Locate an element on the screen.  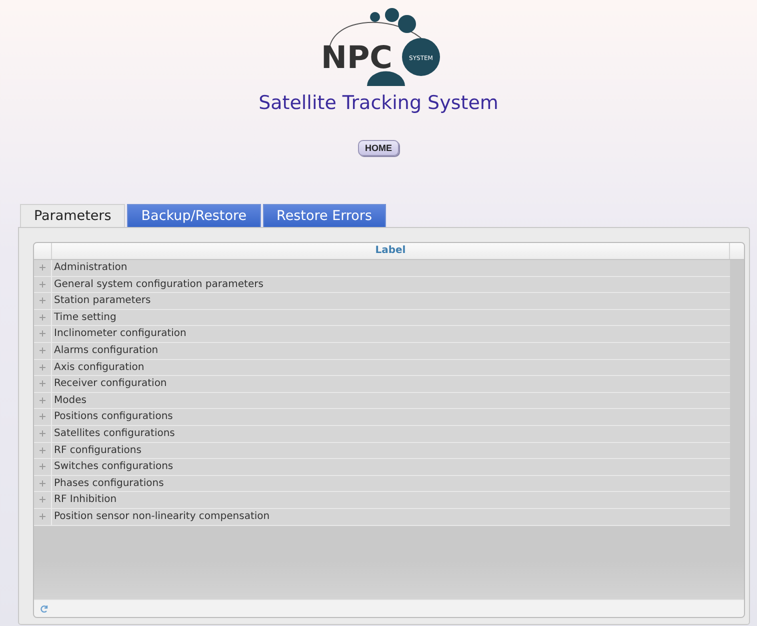
table-cell: Inclinometer configuration is located at coordinates (390, 334).